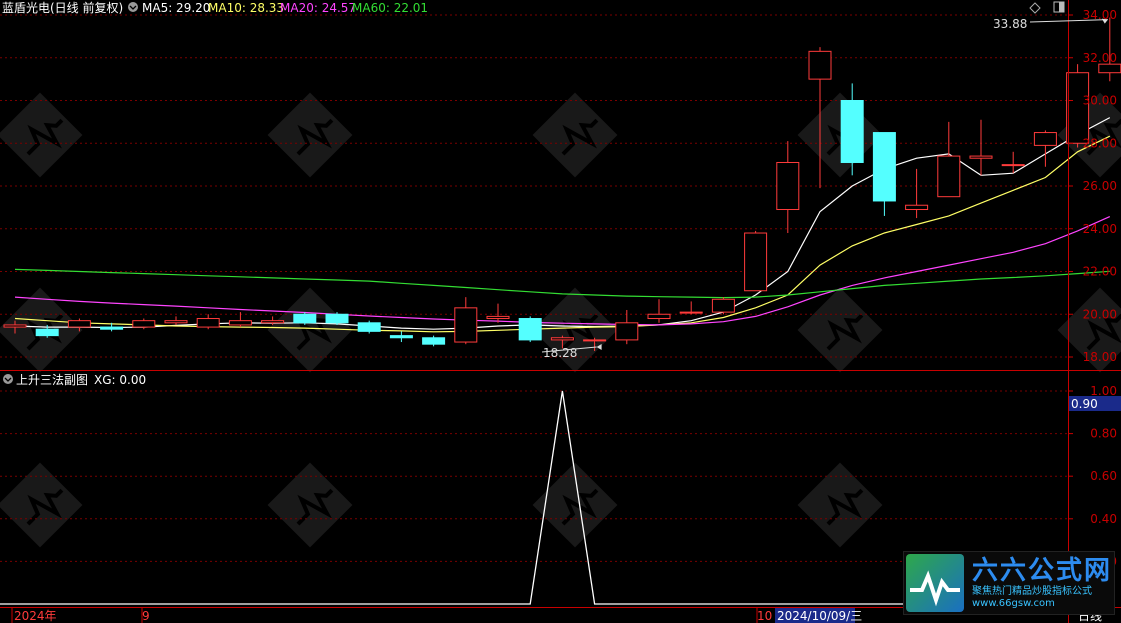  Describe the element at coordinates (1100, 314) in the screenshot. I see `y-tick-label: 20.00` at that location.